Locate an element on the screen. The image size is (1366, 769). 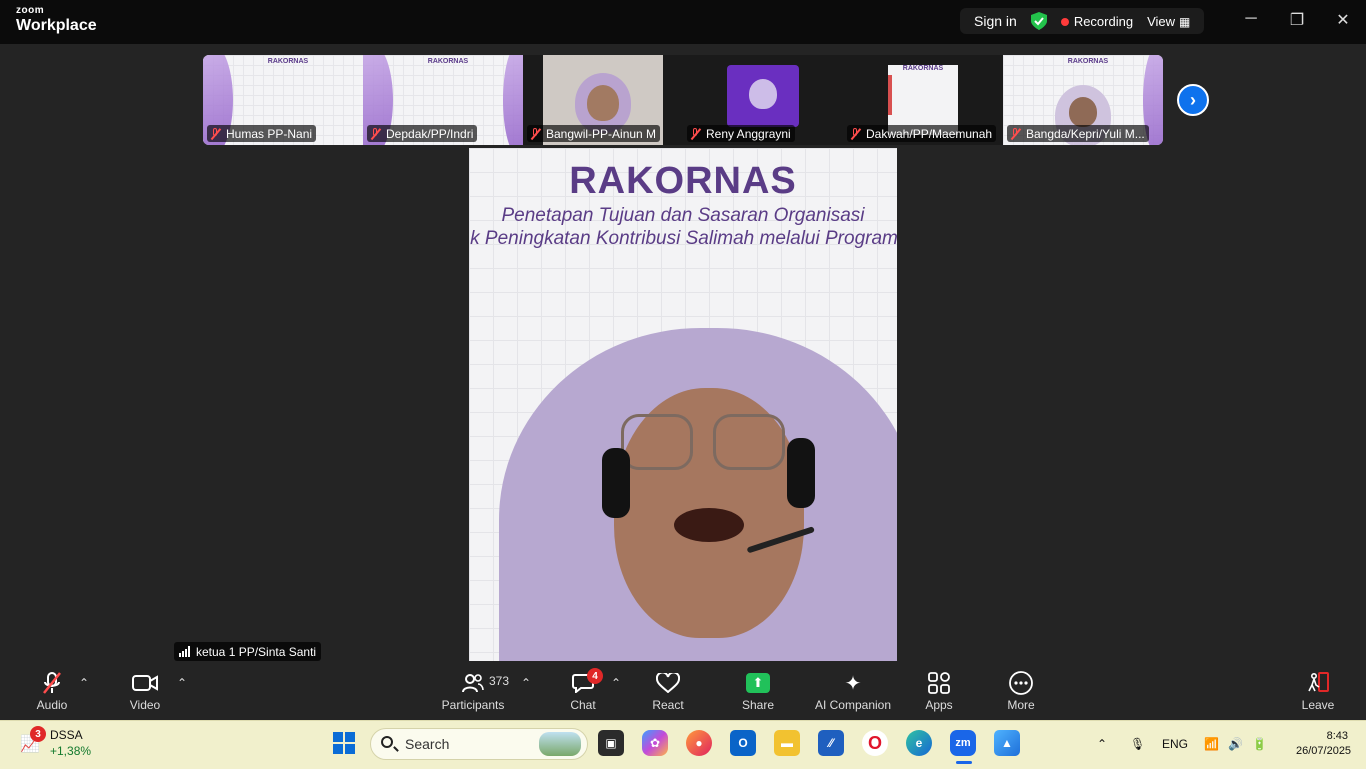
headset-earpiece is located at coordinates (801, 473).